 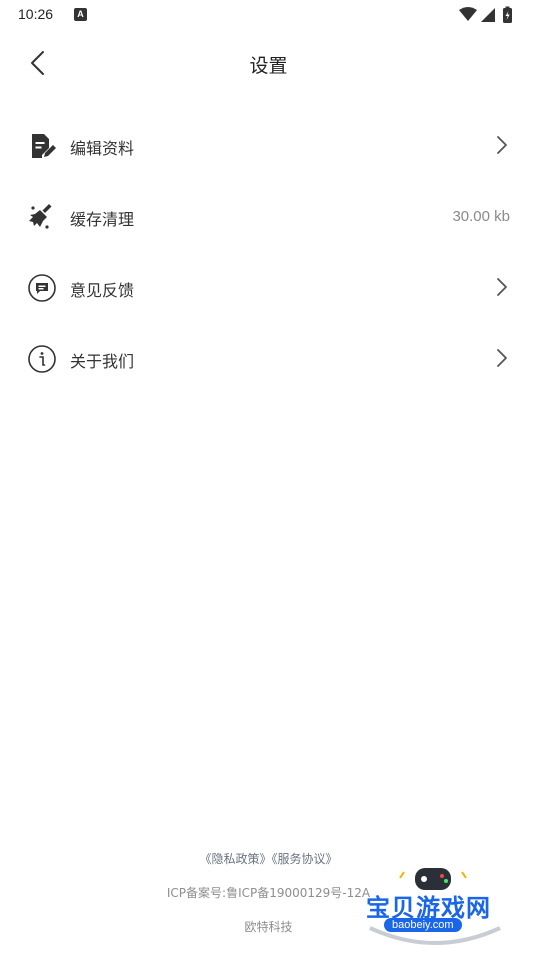 What do you see at coordinates (42, 288) in the screenshot?
I see `message-icon` at bounding box center [42, 288].